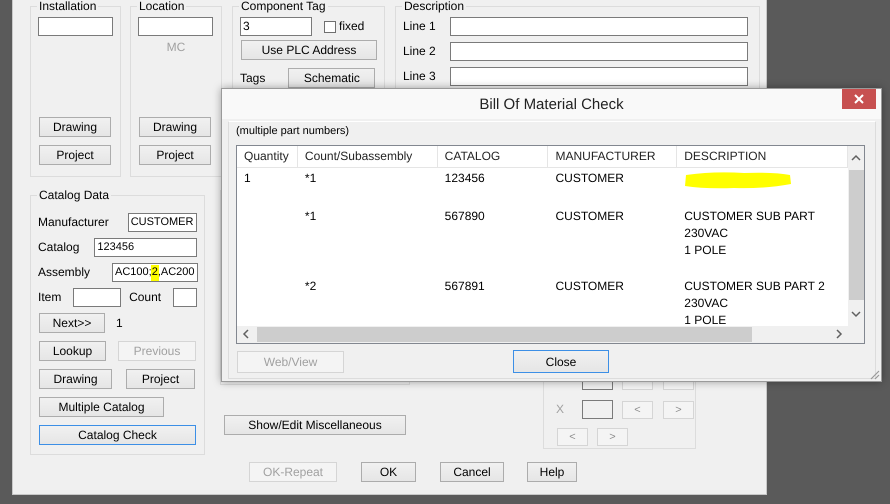 The image size is (890, 504). Describe the element at coordinates (267, 156) in the screenshot. I see `column-header: Quantity` at that location.